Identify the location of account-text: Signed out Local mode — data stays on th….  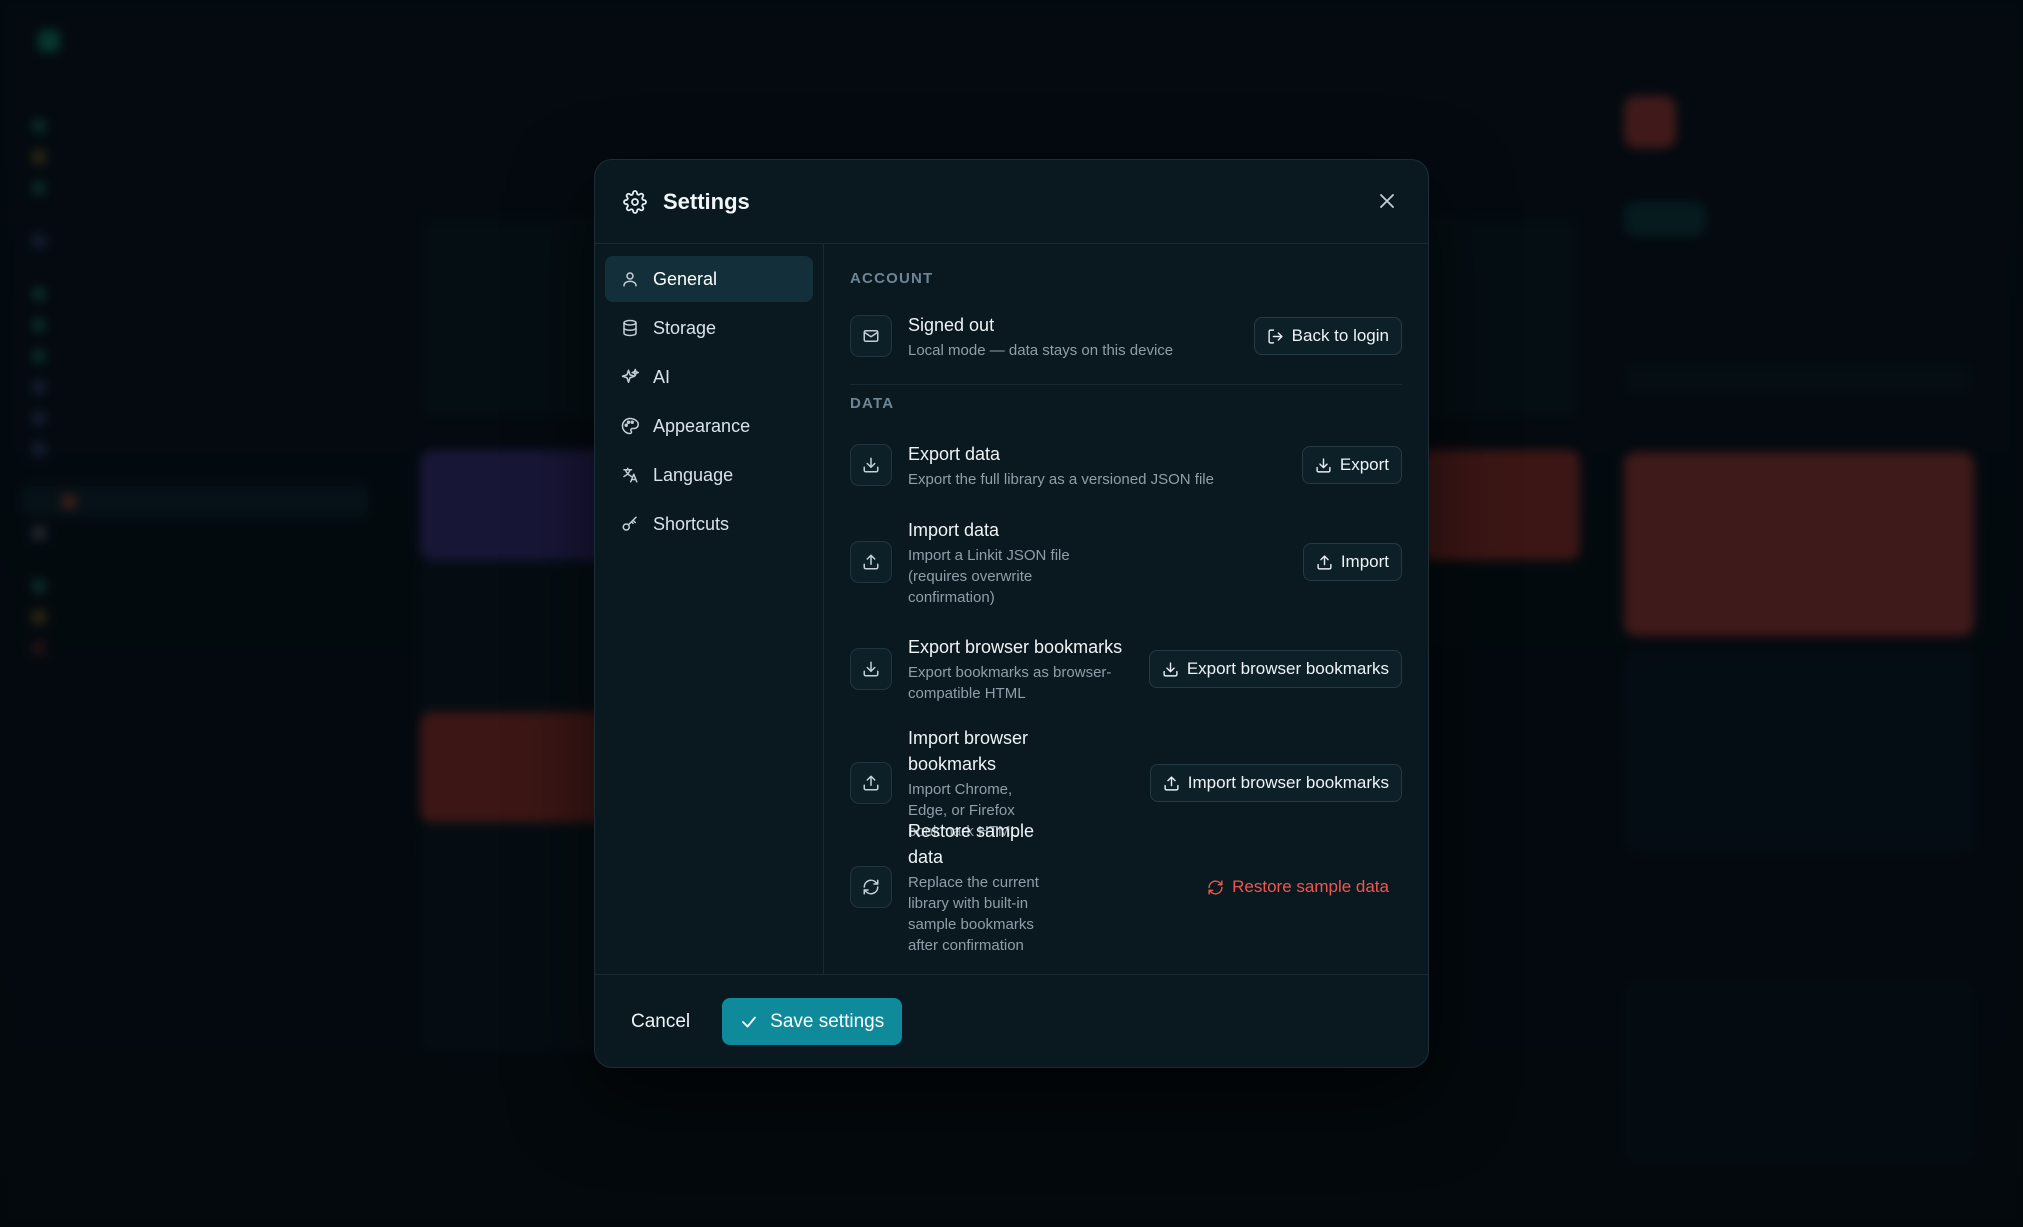
(1081, 336).